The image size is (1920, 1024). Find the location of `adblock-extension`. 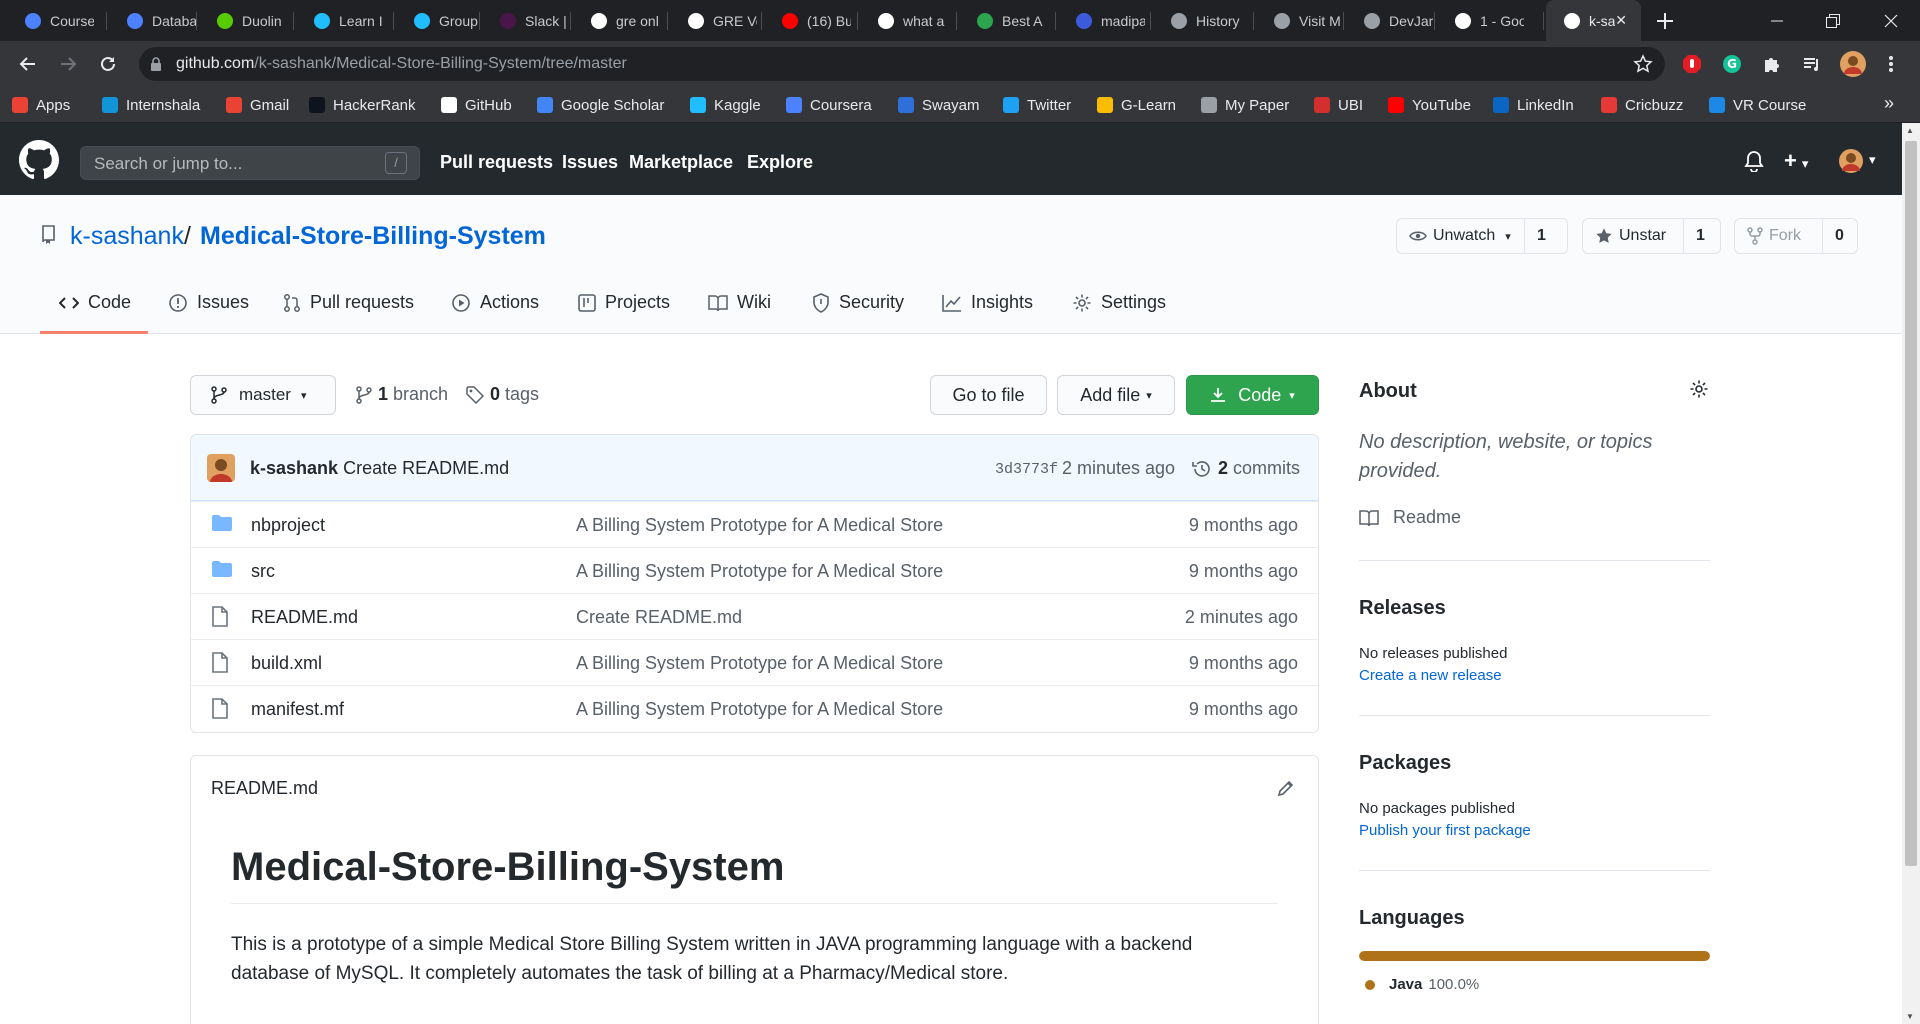

adblock-extension is located at coordinates (1692, 64).